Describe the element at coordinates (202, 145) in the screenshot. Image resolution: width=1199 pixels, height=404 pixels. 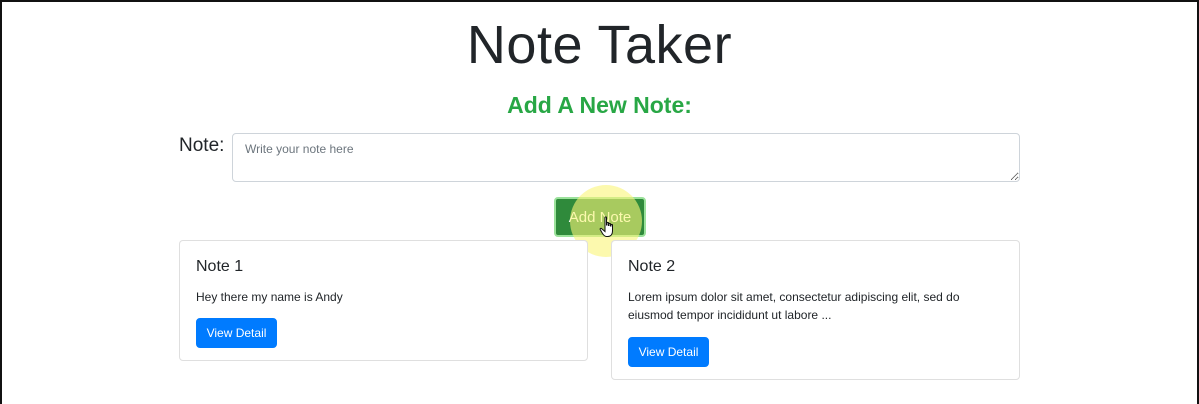
I see `note-field-label: Note:` at that location.